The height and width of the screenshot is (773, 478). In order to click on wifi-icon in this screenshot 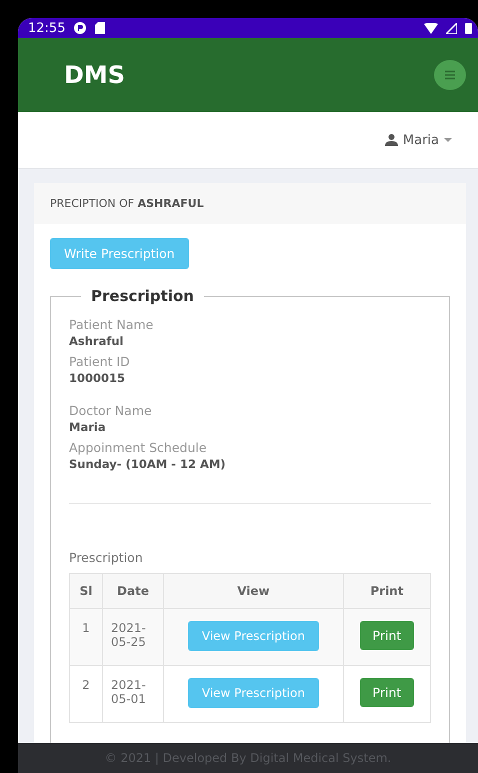, I will do `click(431, 28)`.